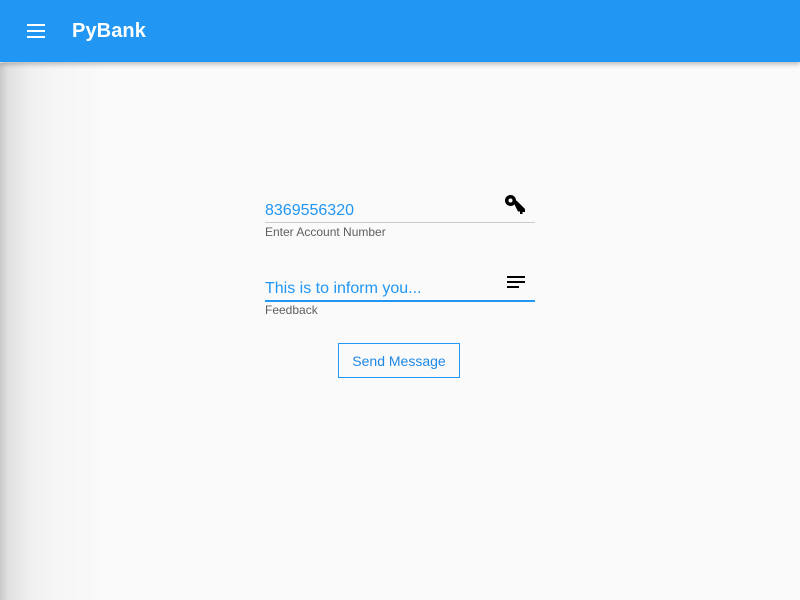  I want to click on account-number-value: 8369556320, so click(309, 211).